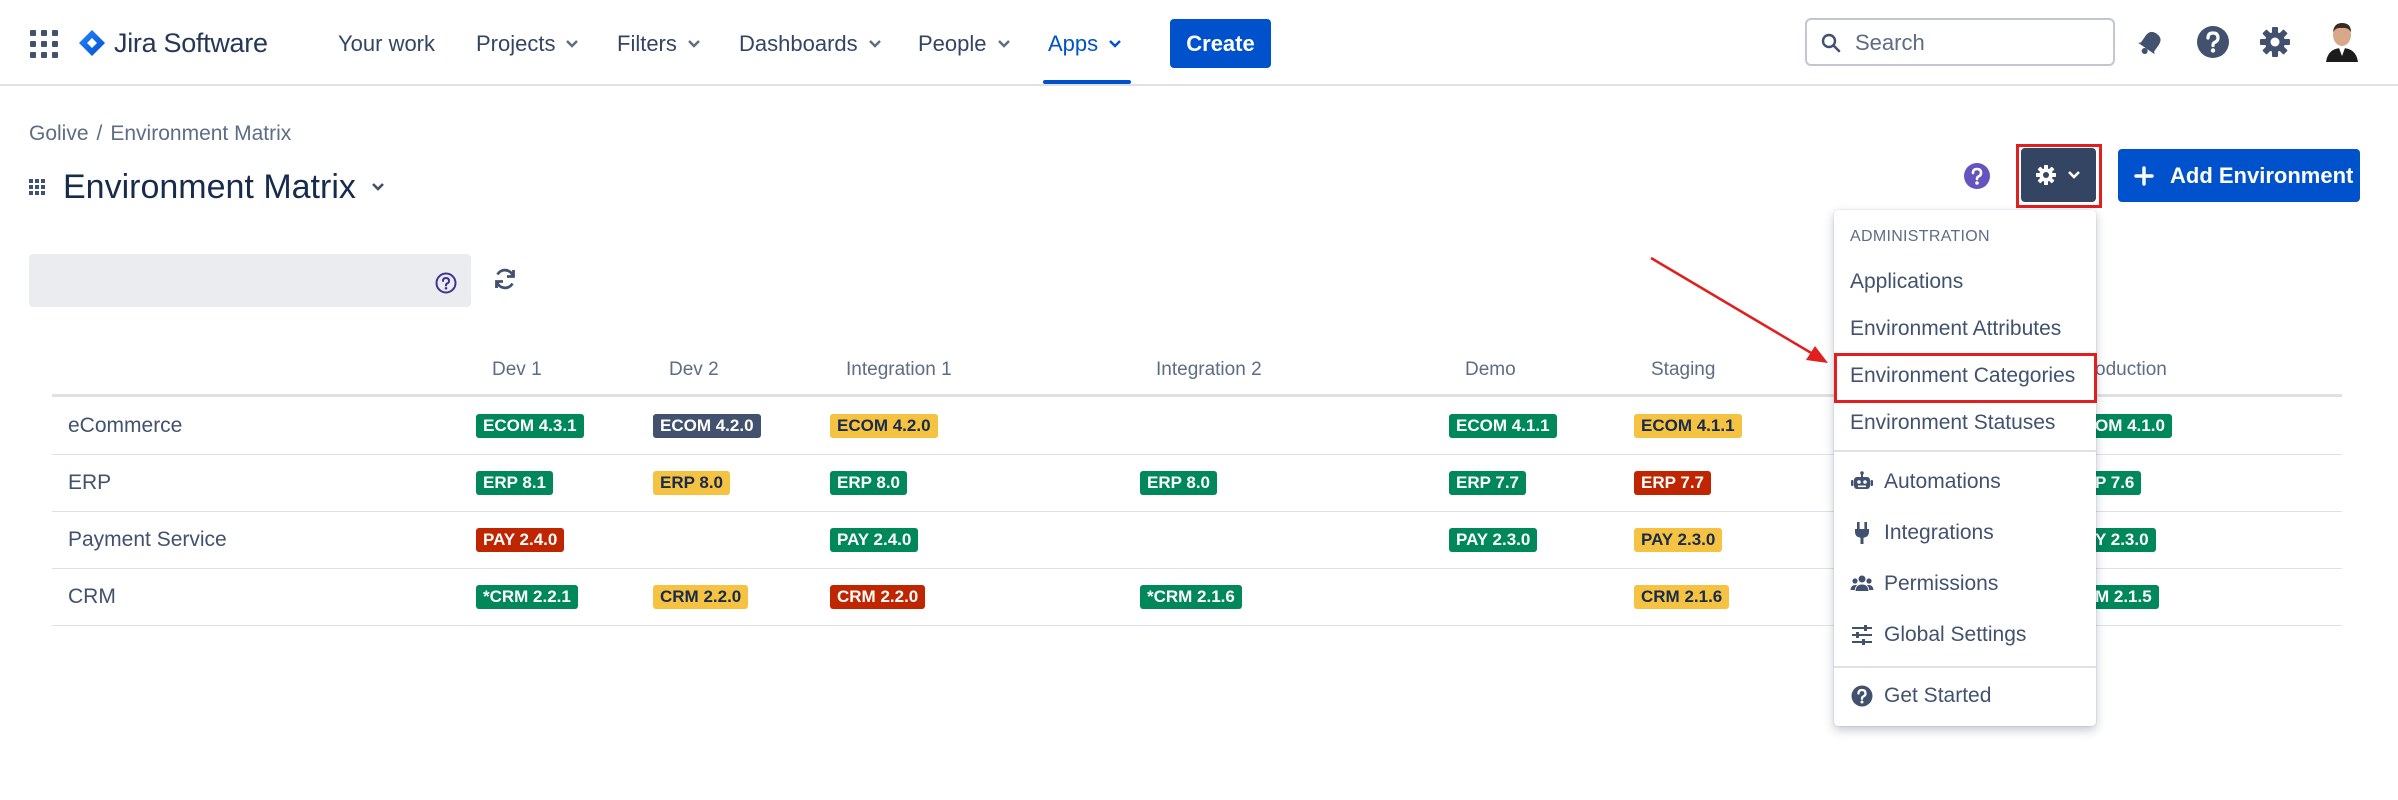 This screenshot has height=800, width=2398. Describe the element at coordinates (2124, 540) in the screenshot. I see `version-badge: Y 2.3.0` at that location.